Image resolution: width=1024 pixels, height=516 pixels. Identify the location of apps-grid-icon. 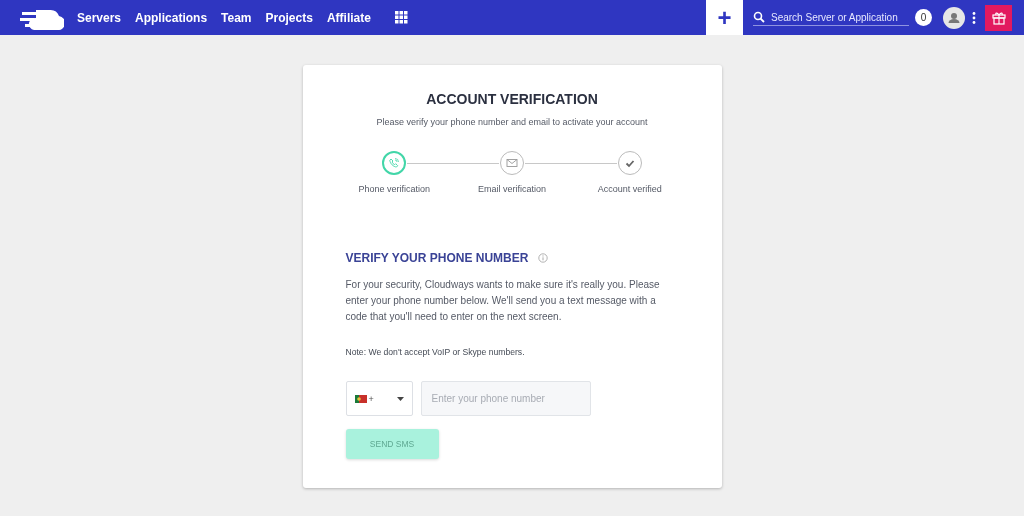
(401, 17).